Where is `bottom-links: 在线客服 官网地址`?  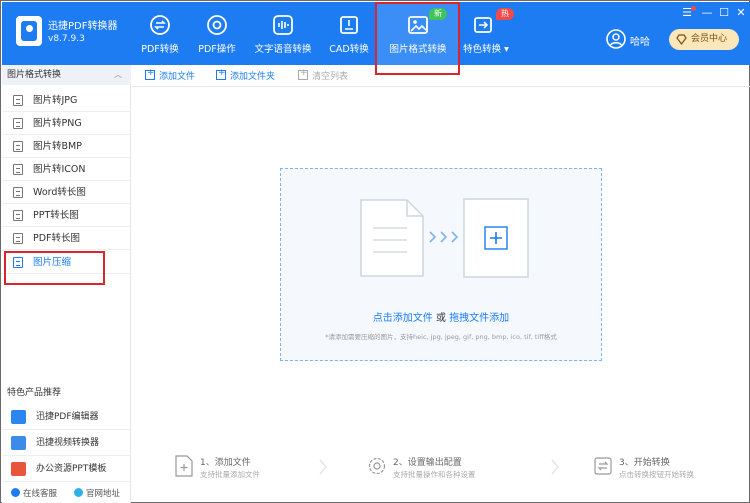 bottom-links: 在线客服 官网地址 is located at coordinates (66, 494).